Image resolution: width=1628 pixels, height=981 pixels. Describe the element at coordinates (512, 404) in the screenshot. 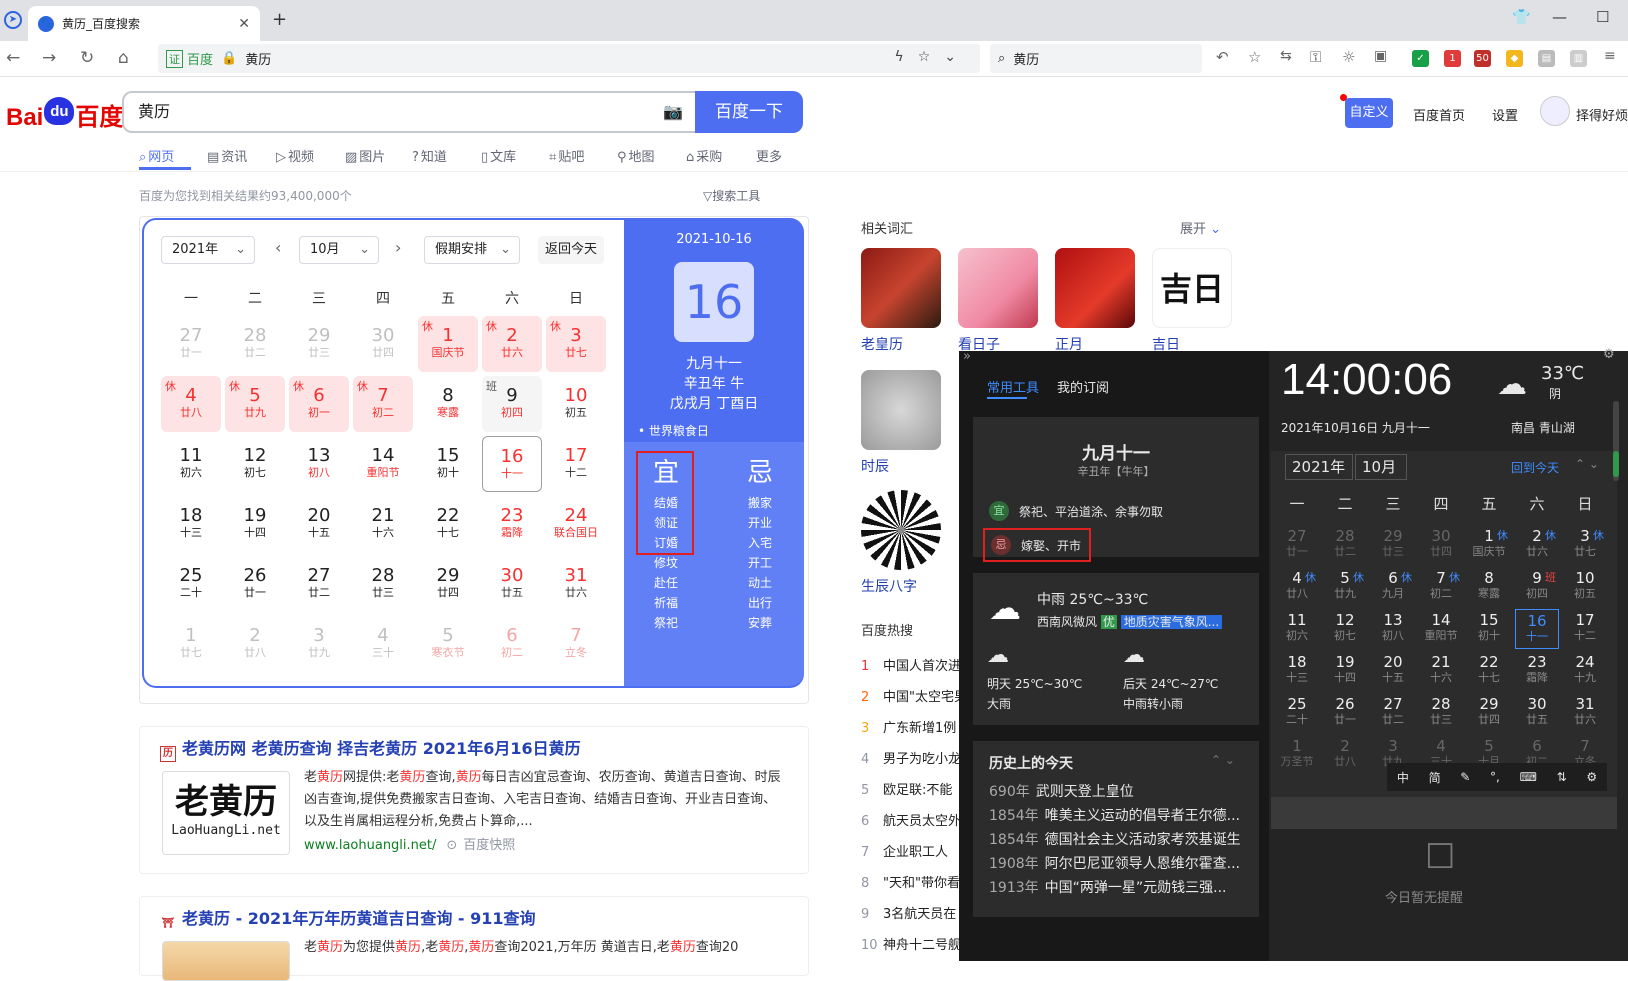

I see `calendar-day: 班 9 初四` at that location.